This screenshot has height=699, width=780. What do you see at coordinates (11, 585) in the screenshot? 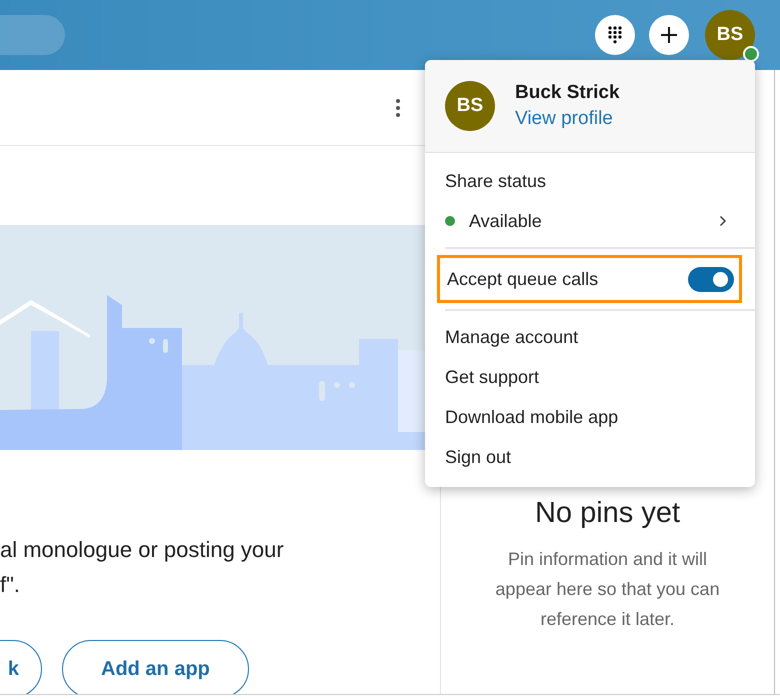
I see `message-text: f".` at bounding box center [11, 585].